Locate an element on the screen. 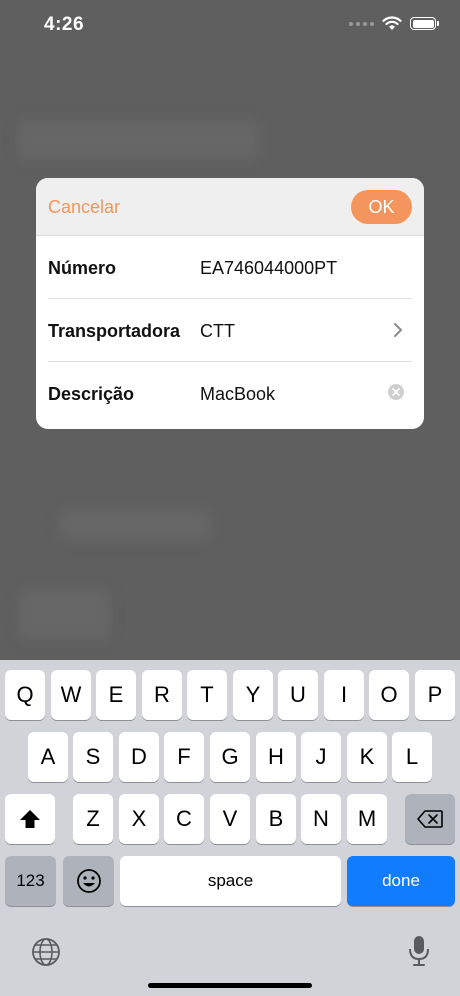  key-y: Y is located at coordinates (253, 695).